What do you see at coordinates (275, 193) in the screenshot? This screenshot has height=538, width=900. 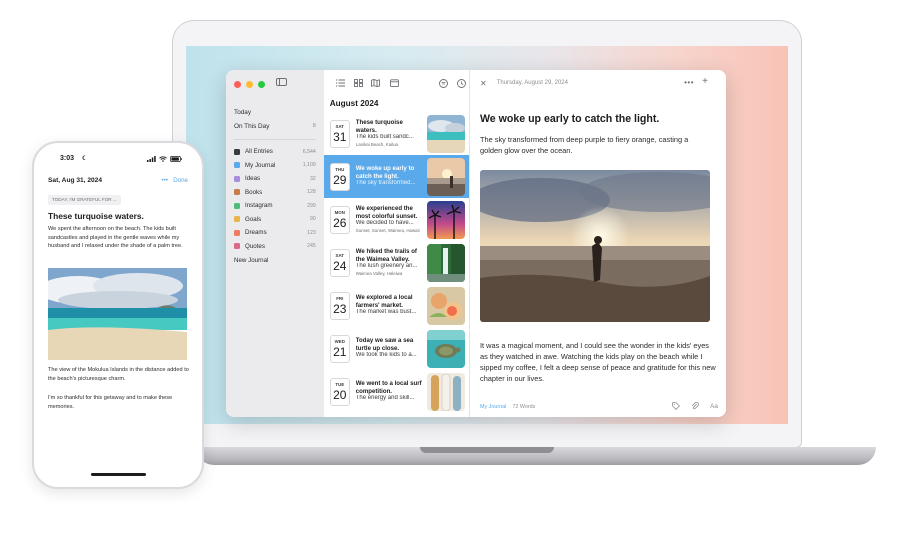 I see `sidebar-item-books: Books 128` at bounding box center [275, 193].